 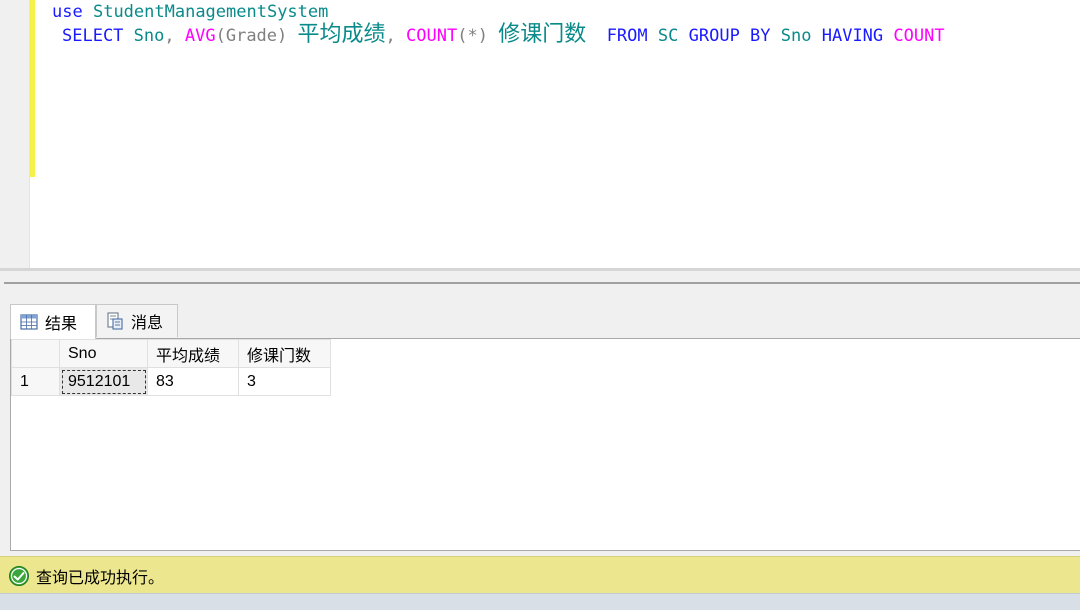 I want to click on keyword-use: use, so click(x=67, y=12).